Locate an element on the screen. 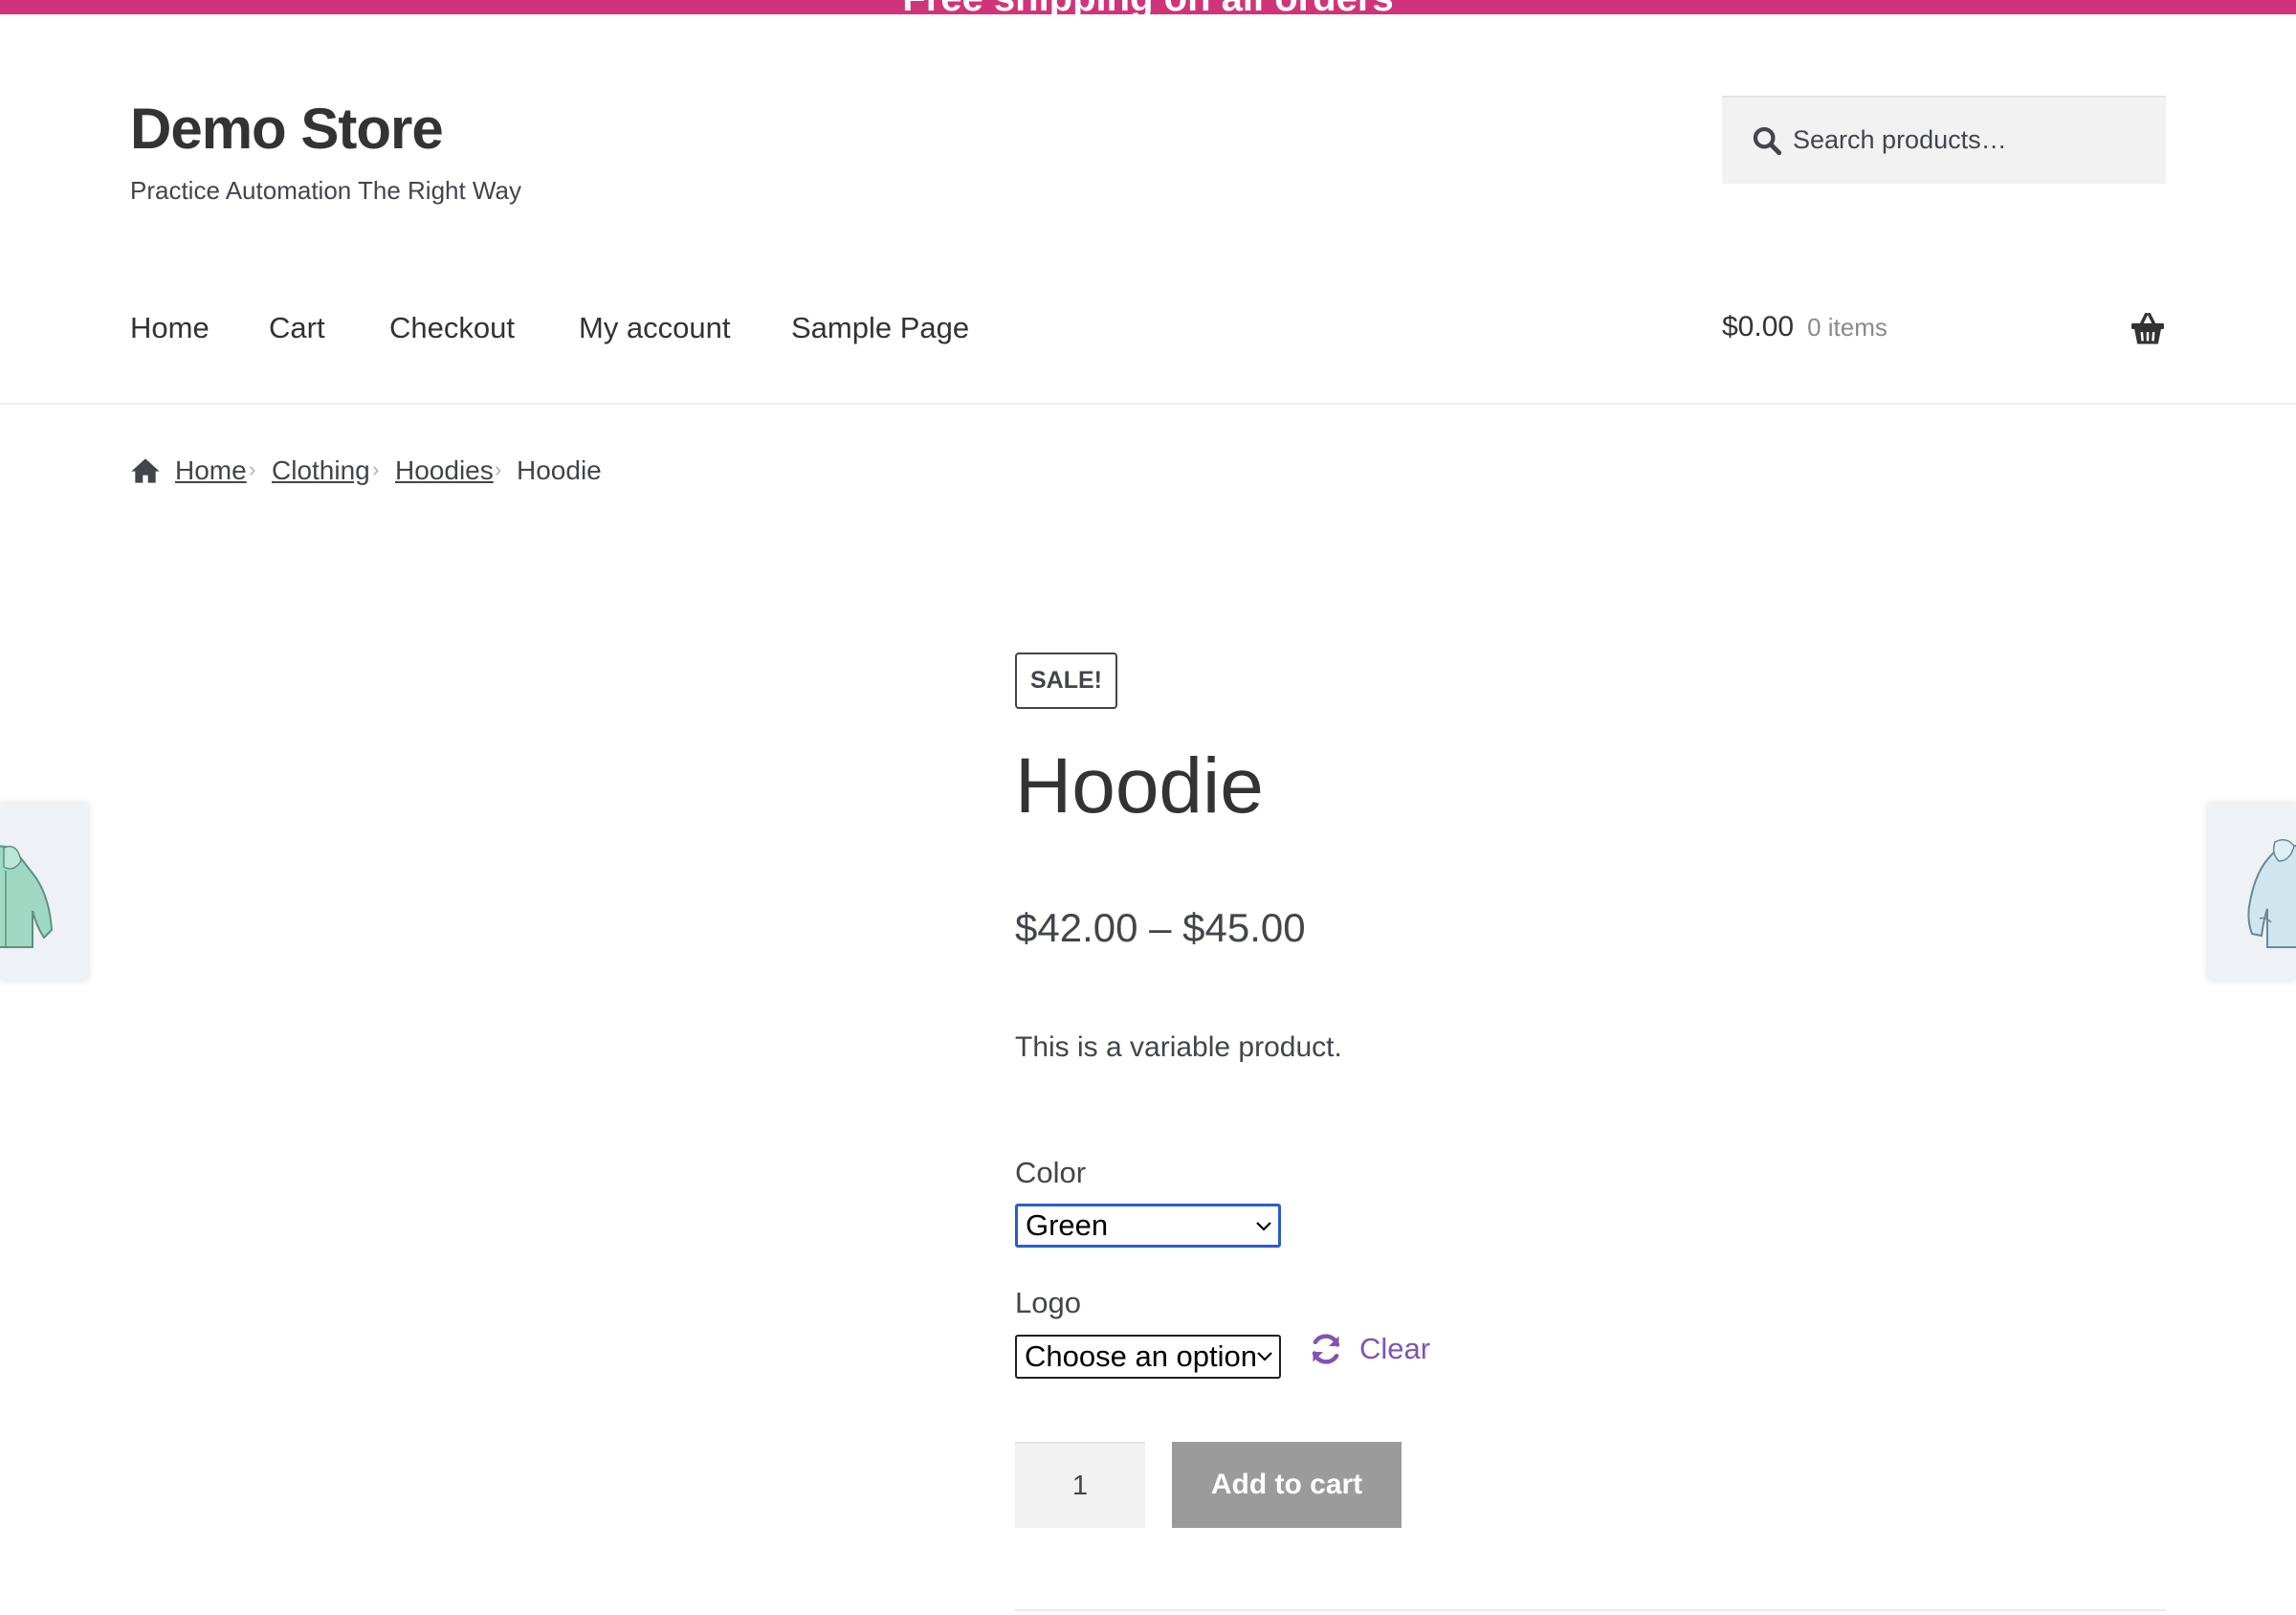 The image size is (2296, 1615). product-price-range: $42.00 – $45.00 is located at coordinates (1161, 927).